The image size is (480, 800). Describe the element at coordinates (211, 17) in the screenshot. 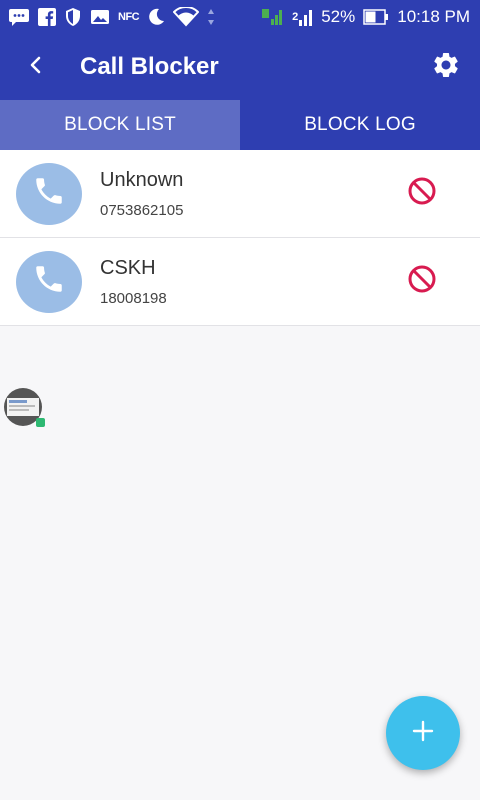

I see `data-arrows-icon` at that location.